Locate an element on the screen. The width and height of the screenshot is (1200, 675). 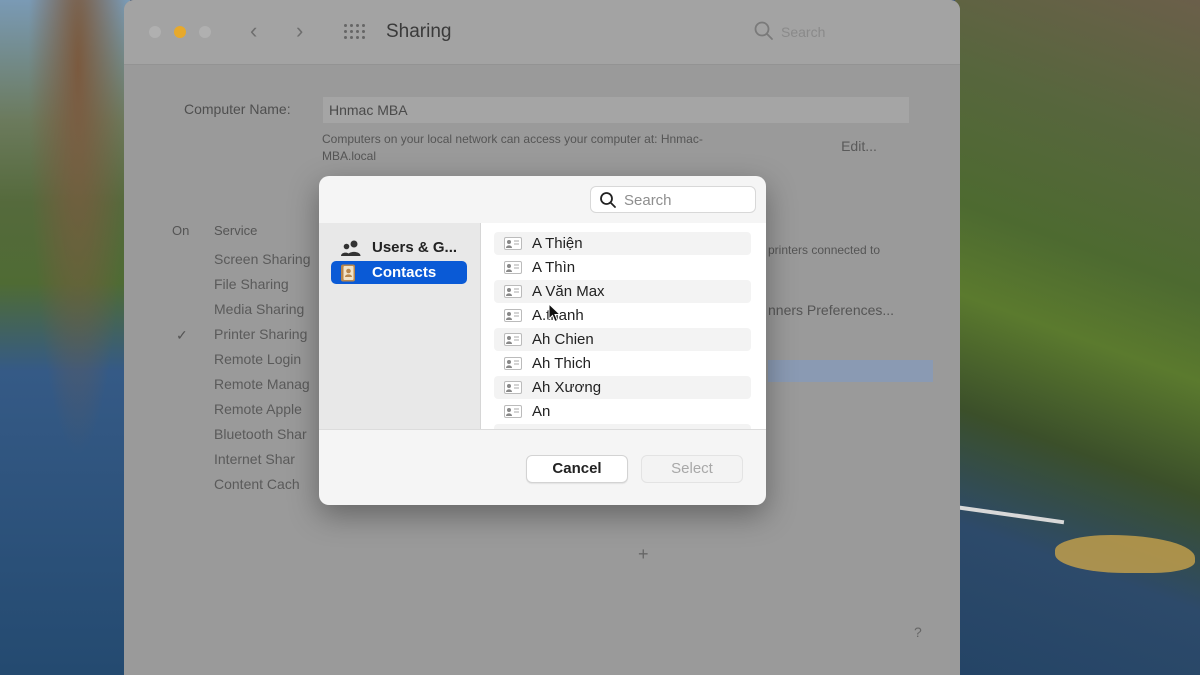
beach-shape is located at coordinates (1125, 554).